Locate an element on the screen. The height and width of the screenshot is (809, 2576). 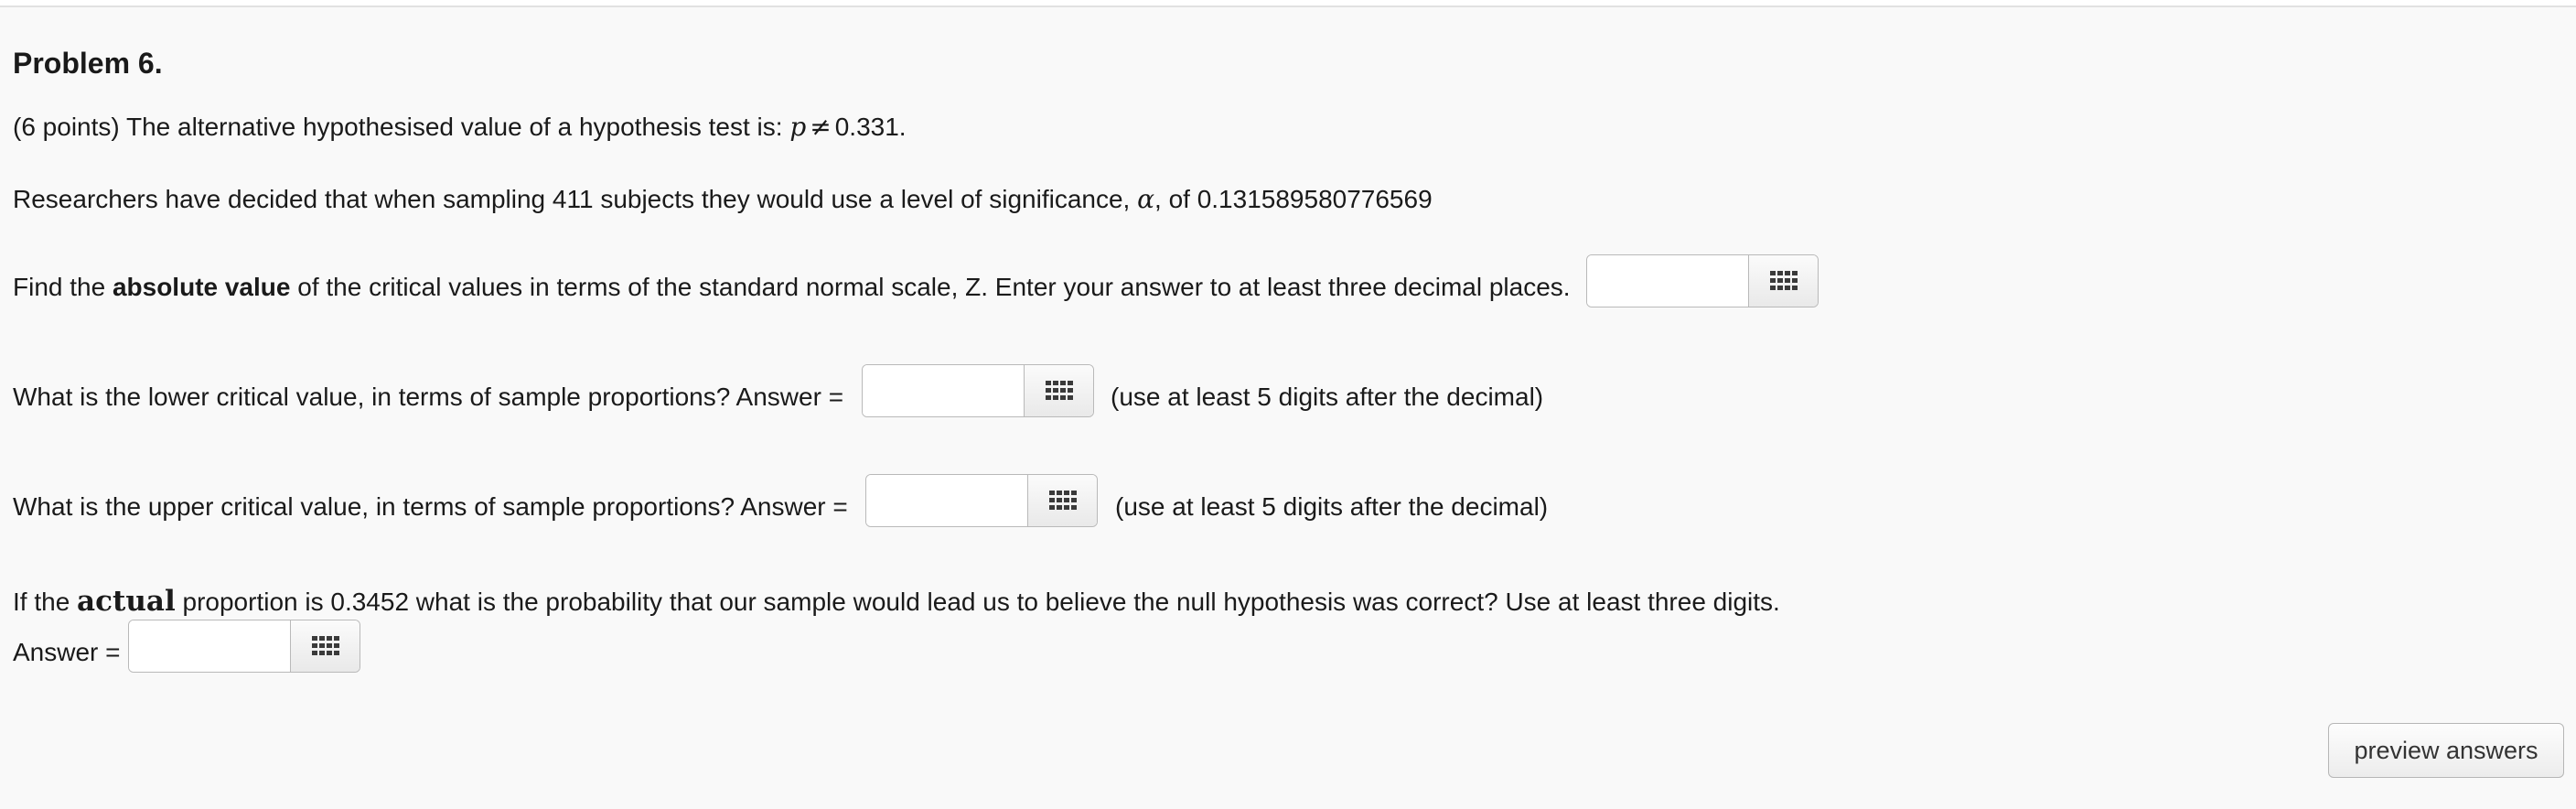
intro-value: 0.331. is located at coordinates (870, 127).